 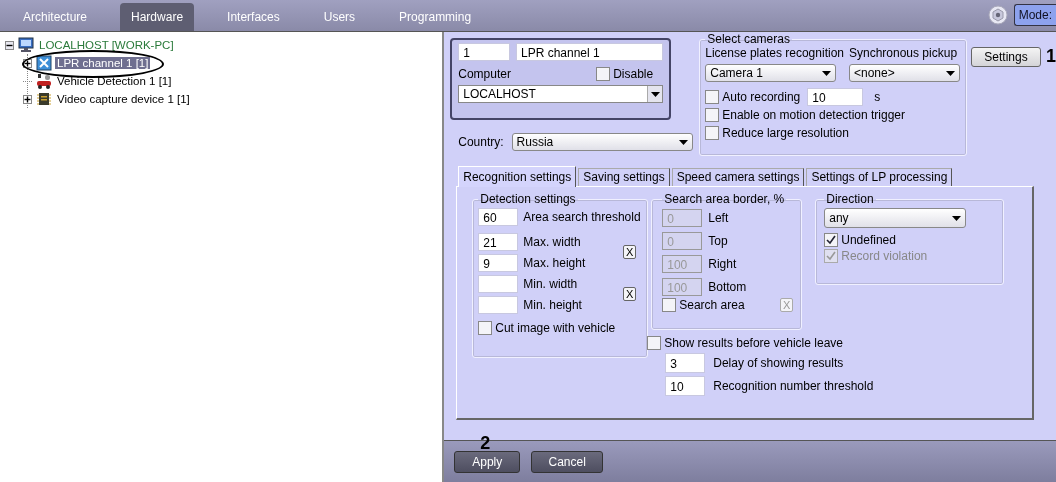 What do you see at coordinates (485, 443) in the screenshot?
I see `annotation-number: 2` at bounding box center [485, 443].